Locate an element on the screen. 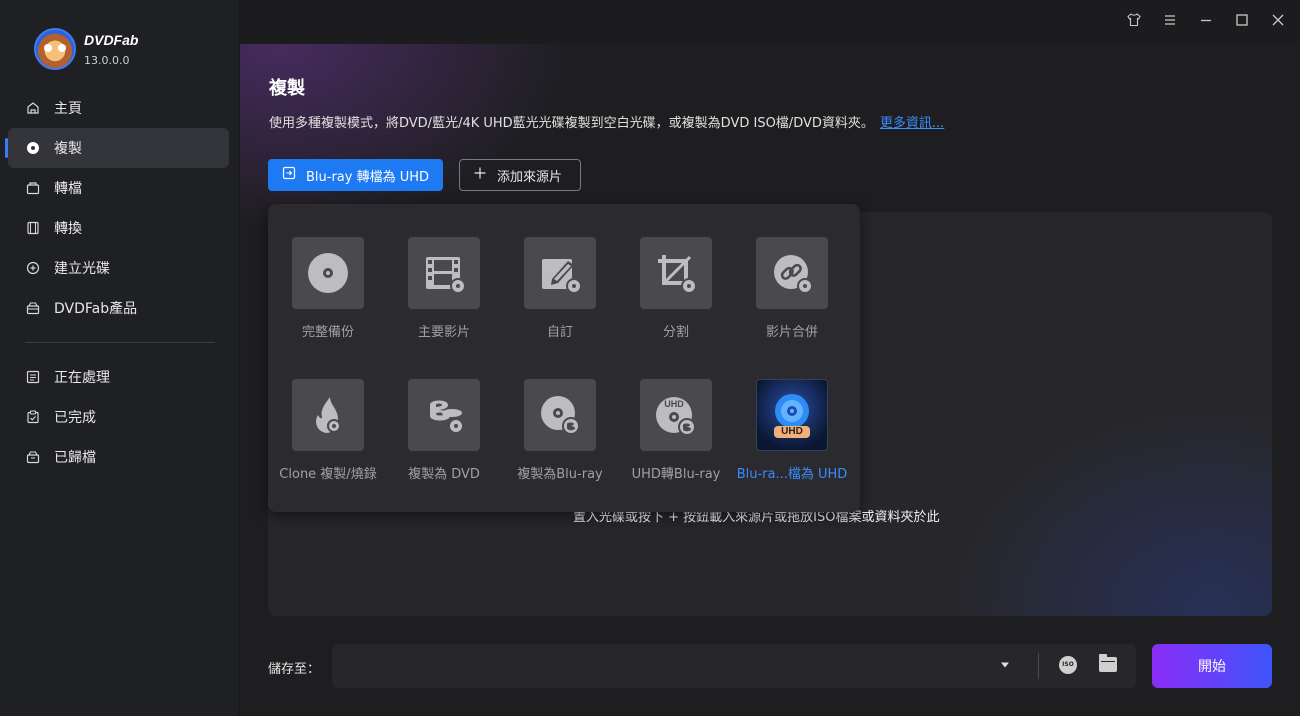  skin-icon is located at coordinates (1134, 22).